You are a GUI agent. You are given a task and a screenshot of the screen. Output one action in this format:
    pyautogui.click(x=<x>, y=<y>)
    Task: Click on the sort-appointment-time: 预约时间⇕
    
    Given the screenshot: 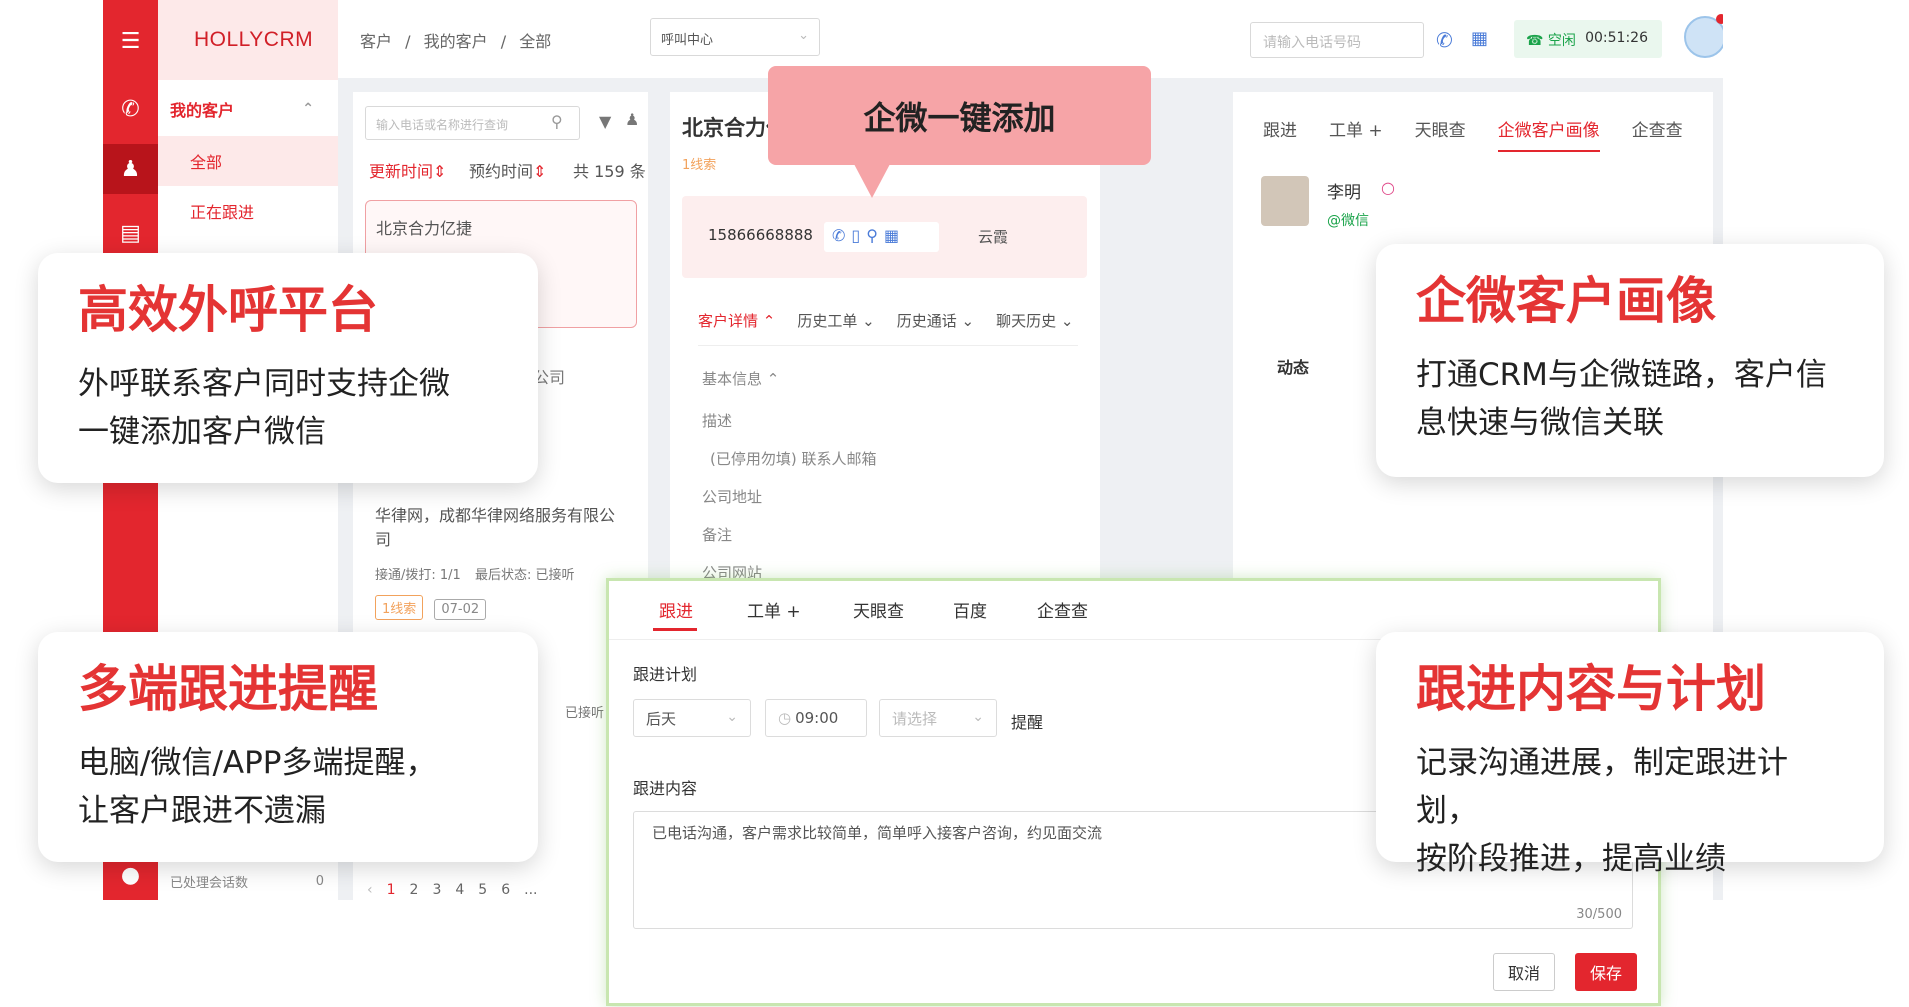 What is the action you would take?
    pyautogui.click(x=507, y=170)
    